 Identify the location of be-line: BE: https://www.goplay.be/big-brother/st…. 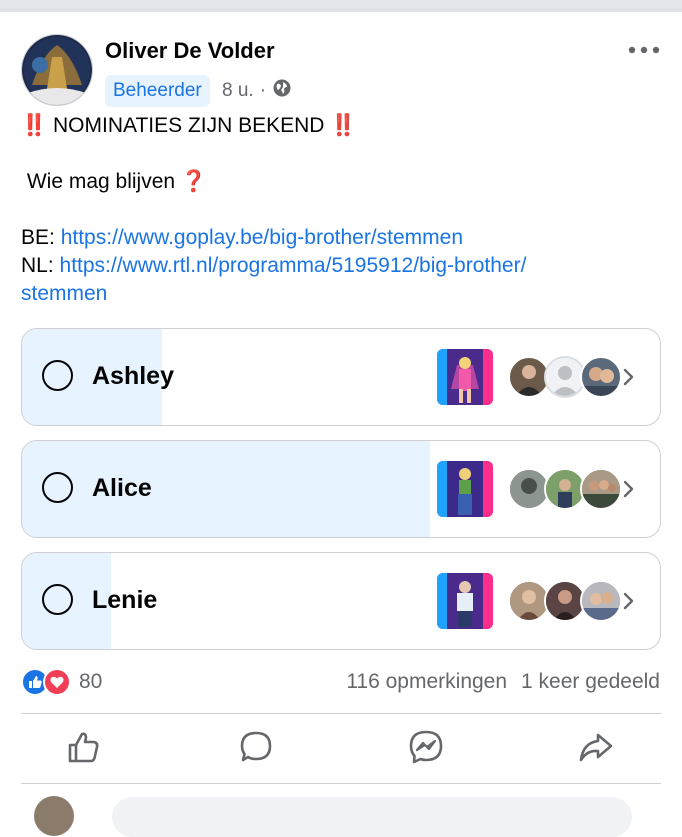
(341, 238).